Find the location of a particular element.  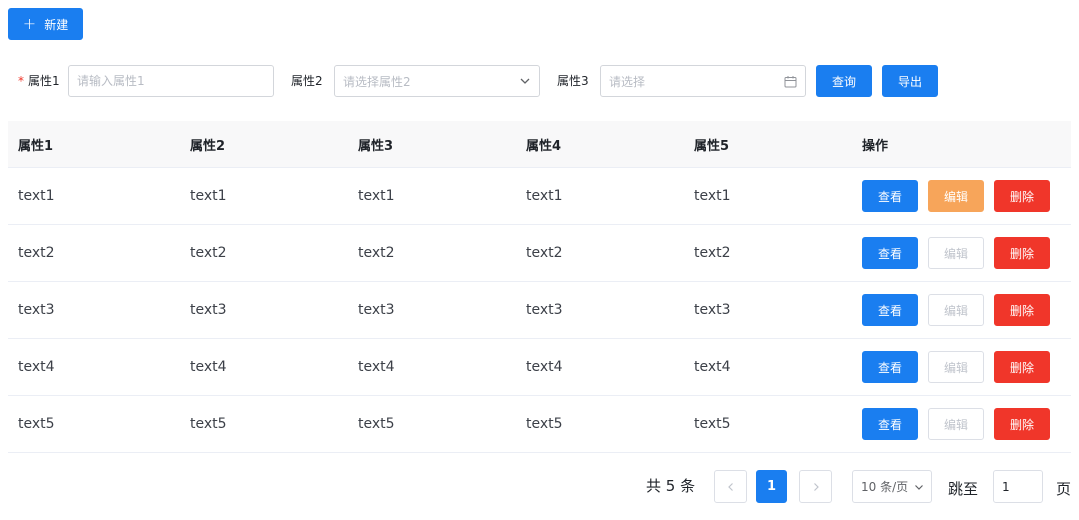

table-cell-attr1: text2 is located at coordinates (36, 253).